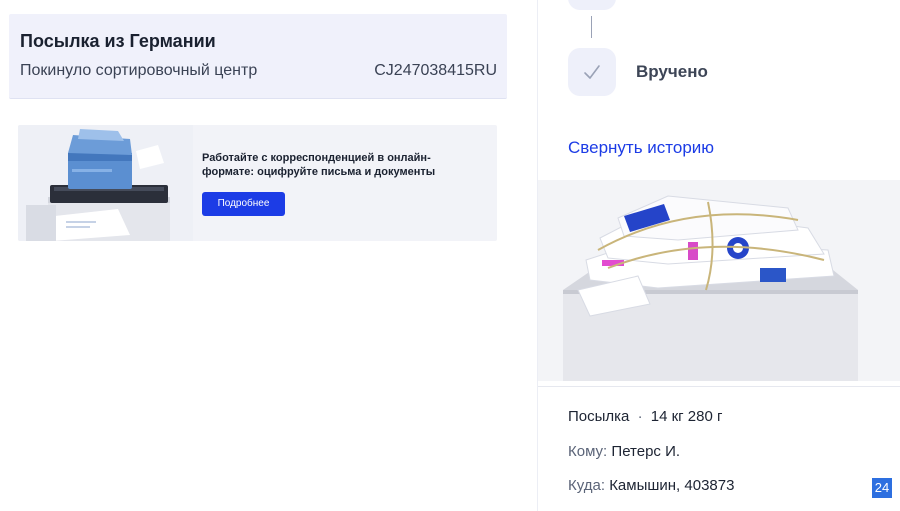 This screenshot has height=511, width=900. What do you see at coordinates (599, 416) in the screenshot?
I see `parcel-type: Посылка` at bounding box center [599, 416].